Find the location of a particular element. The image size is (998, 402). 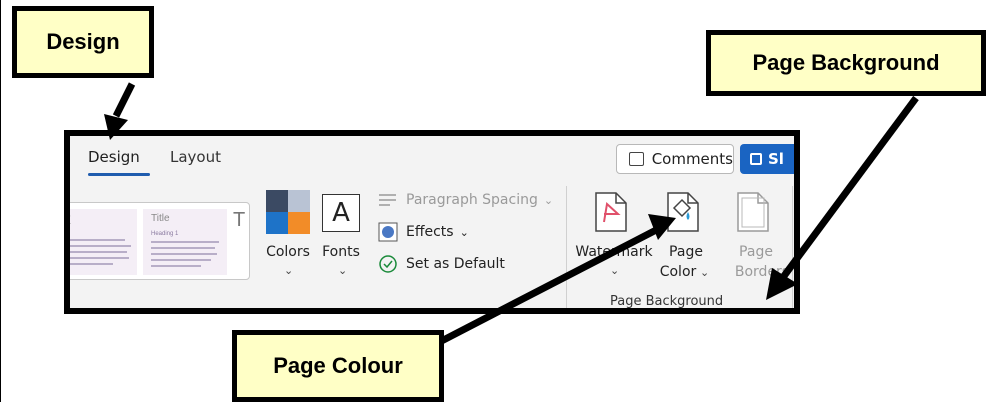

page-borders-label-top: Page is located at coordinates (756, 252).